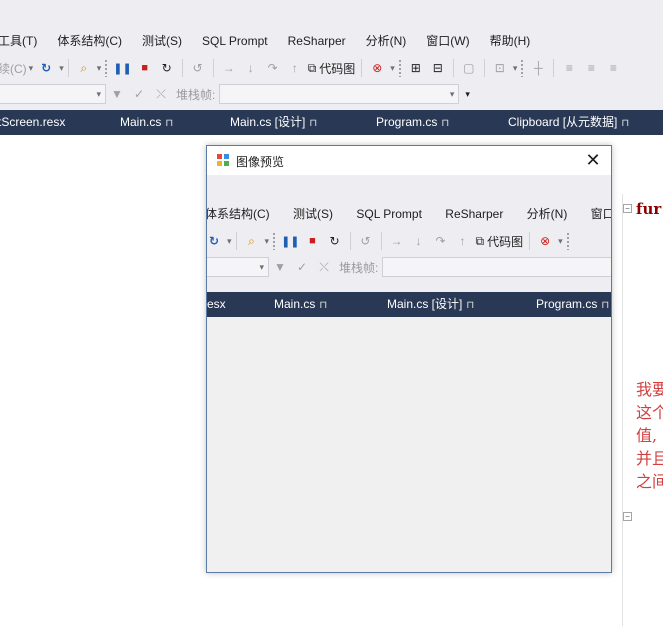 The height and width of the screenshot is (626, 663). I want to click on stack-frame-label: 堆栈帧:, so click(359, 267).